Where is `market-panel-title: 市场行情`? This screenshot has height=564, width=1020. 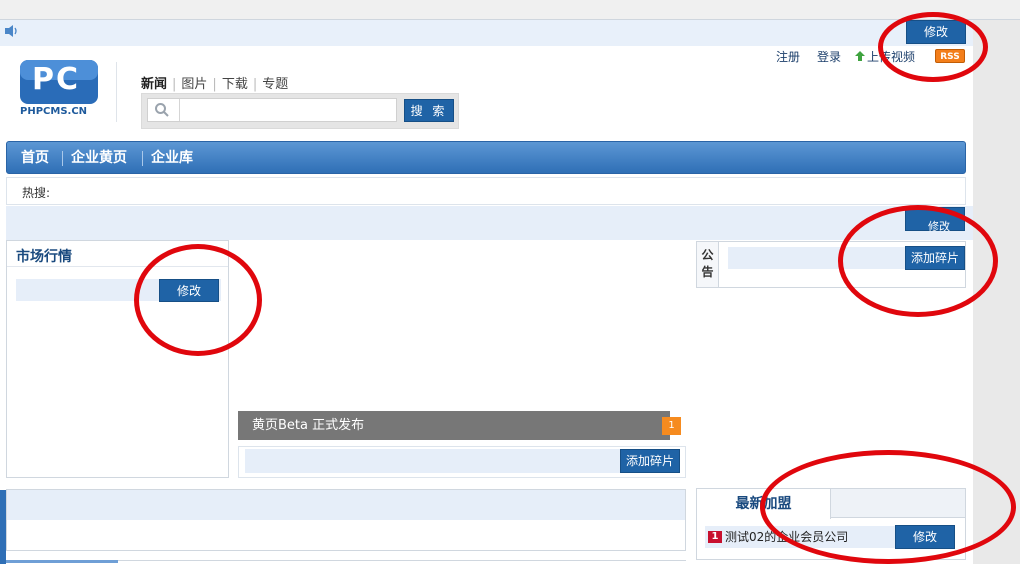
market-panel-title: 市场行情 is located at coordinates (44, 257).